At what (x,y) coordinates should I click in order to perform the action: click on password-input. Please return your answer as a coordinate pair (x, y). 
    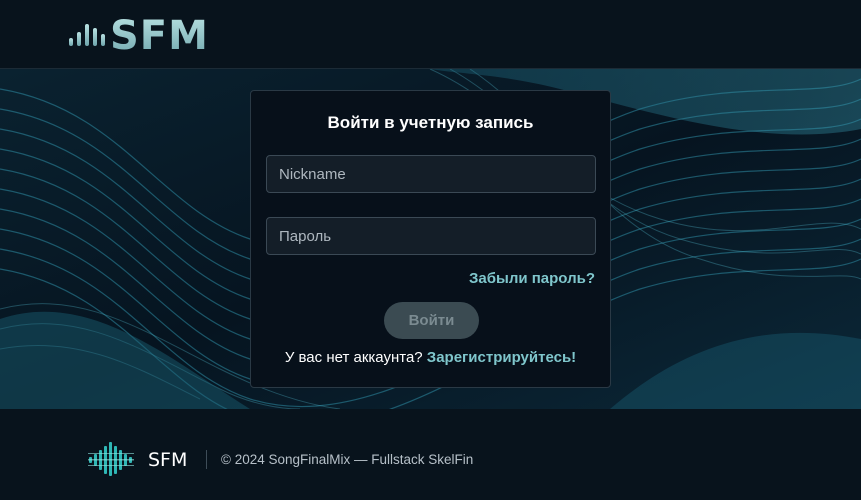
    Looking at the image, I should click on (431, 236).